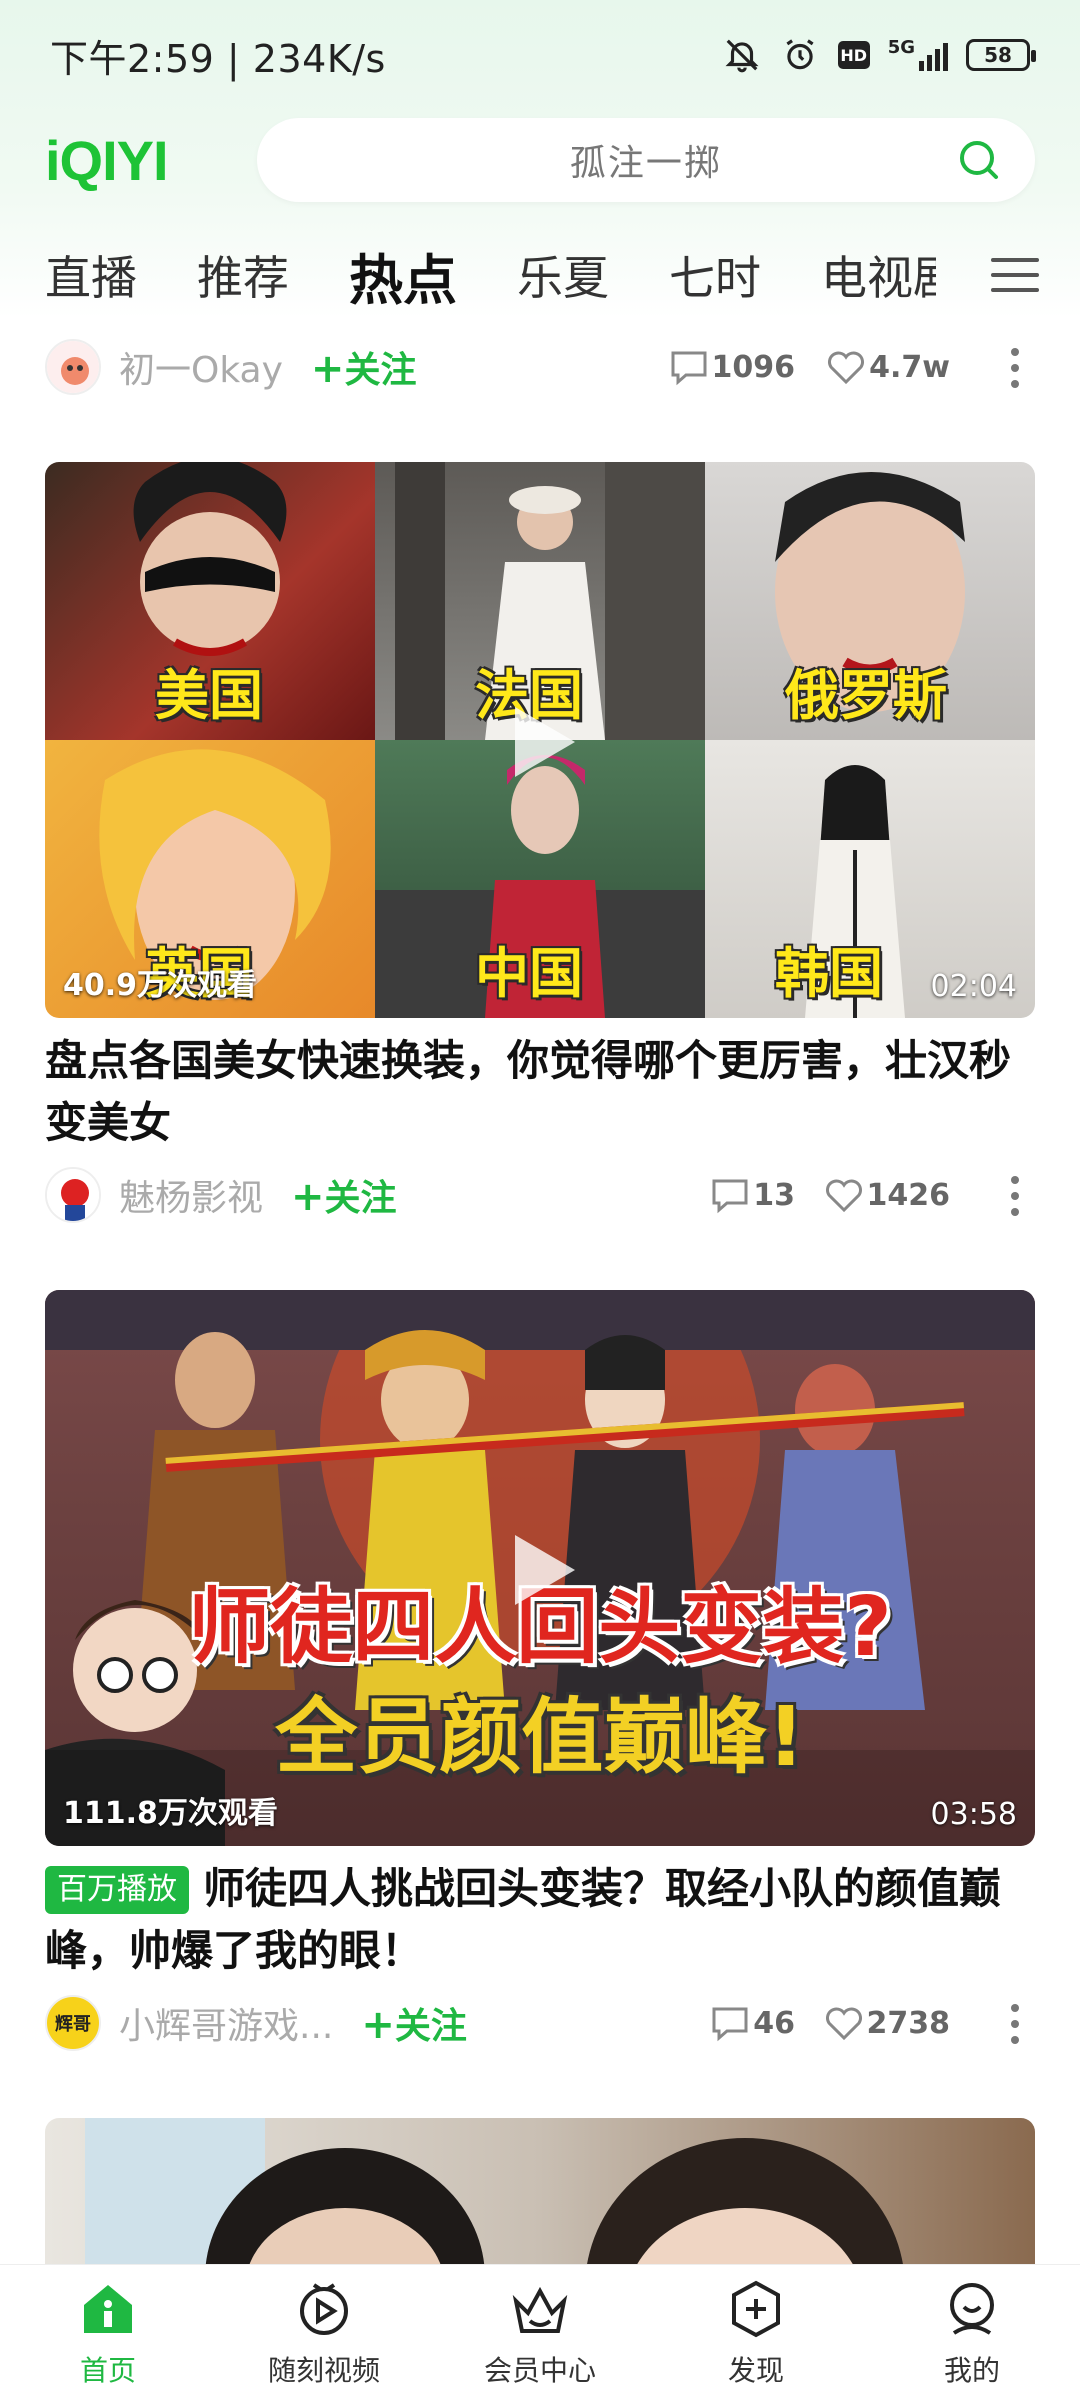  What do you see at coordinates (853, 55) in the screenshot?
I see `hd-badge: HD` at bounding box center [853, 55].